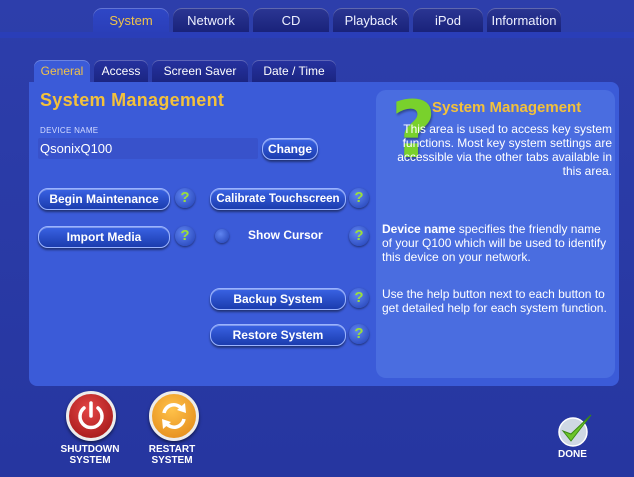 The height and width of the screenshot is (477, 634). What do you see at coordinates (62, 71) in the screenshot?
I see `subtab-general: General` at bounding box center [62, 71].